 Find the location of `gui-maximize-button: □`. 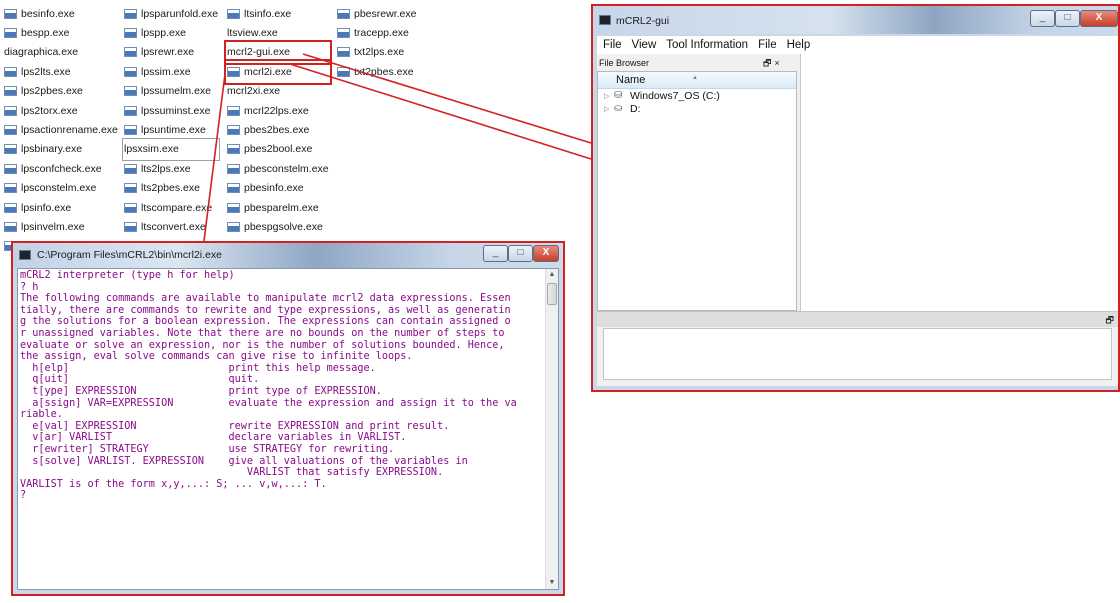

gui-maximize-button: □ is located at coordinates (1067, 18).